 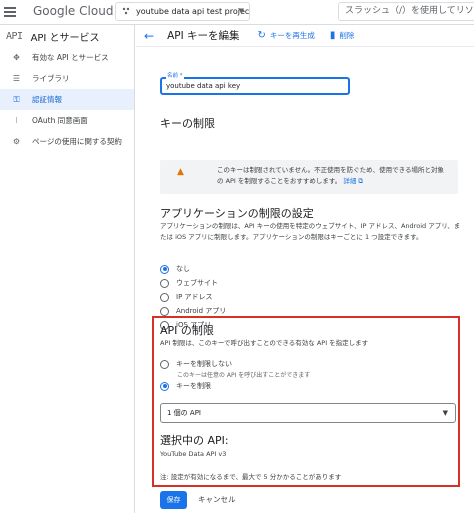 I want to click on sidebar-item-enabled-apis: ✥ 有効な API とサービス, so click(x=67, y=57).